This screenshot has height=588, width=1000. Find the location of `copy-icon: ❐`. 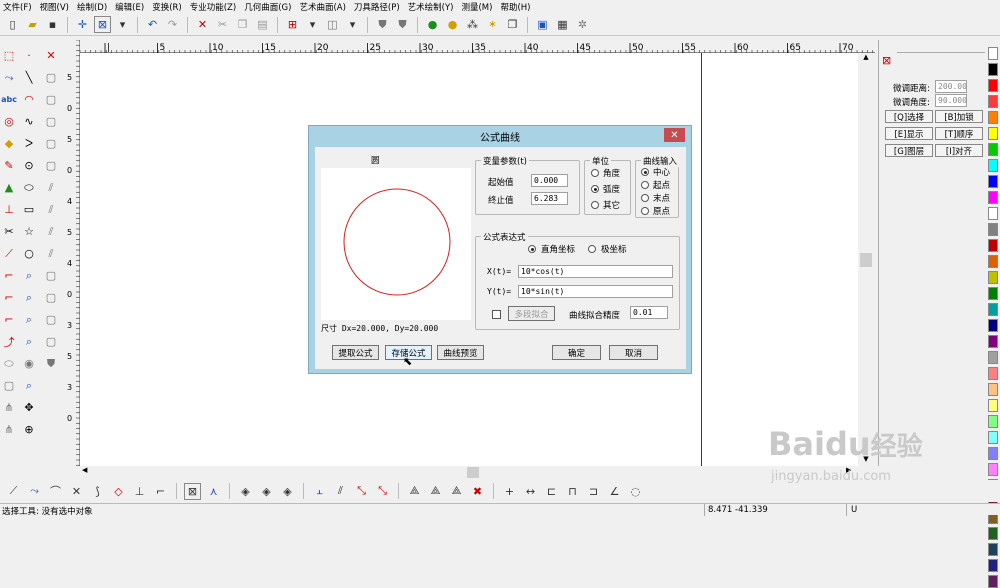

copy-icon: ❐ is located at coordinates (242, 24).